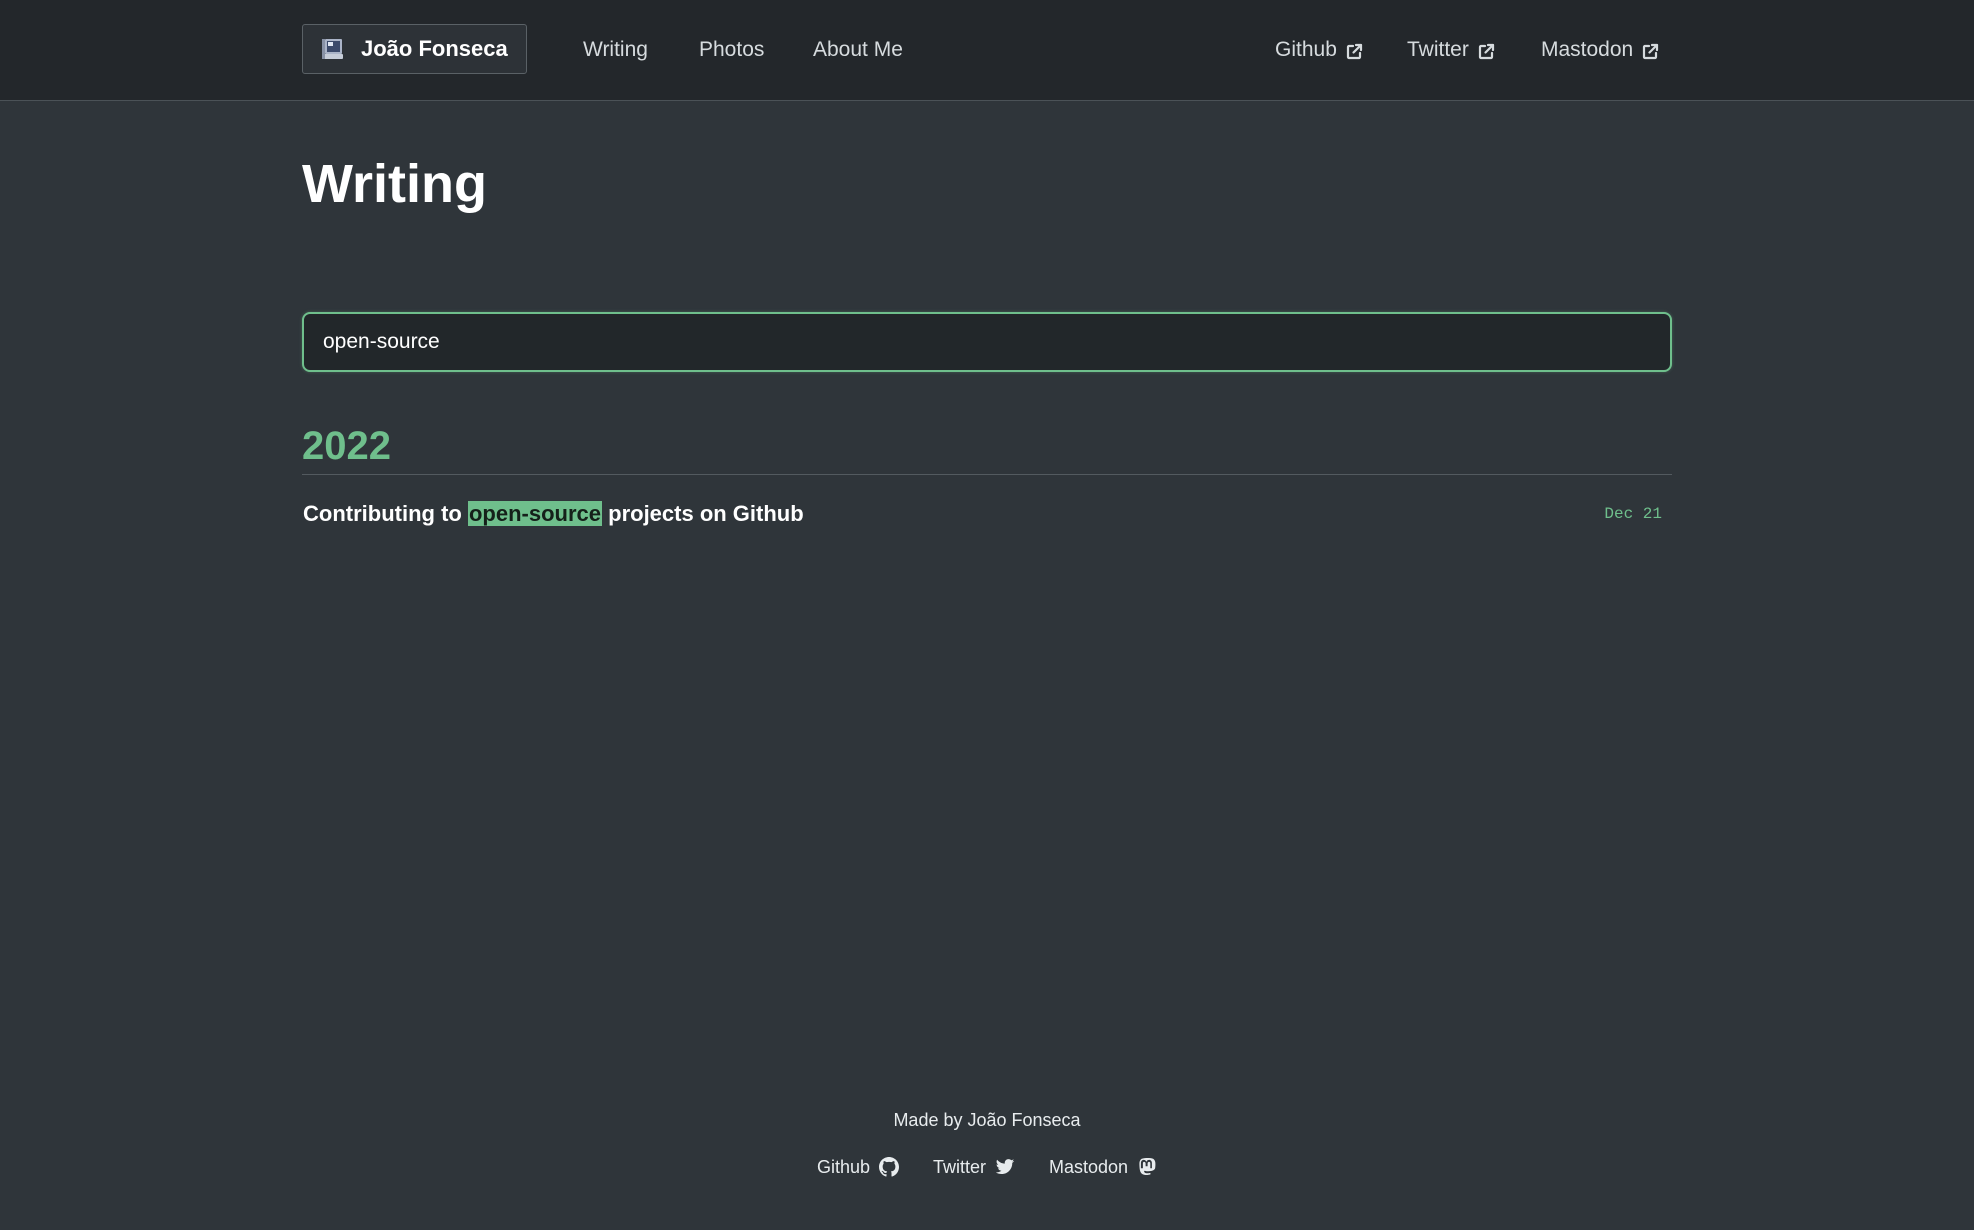 This screenshot has height=1230, width=1974. I want to click on footer-mastodon-link: Mastodon, so click(1103, 1167).